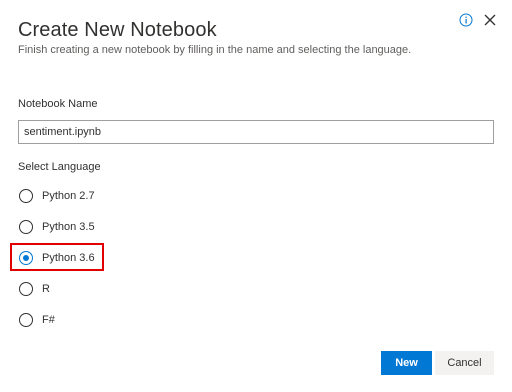  I want to click on radio-label: Python 3.5, so click(68, 227).